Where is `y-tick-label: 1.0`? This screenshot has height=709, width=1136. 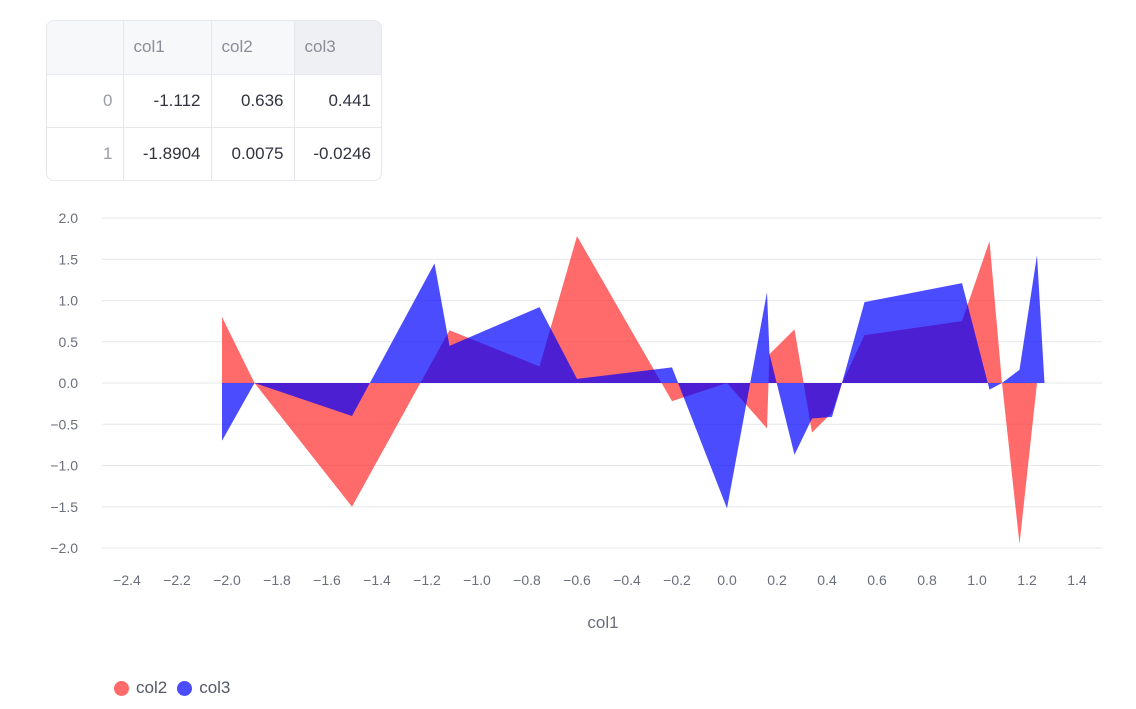
y-tick-label: 1.0 is located at coordinates (69, 301).